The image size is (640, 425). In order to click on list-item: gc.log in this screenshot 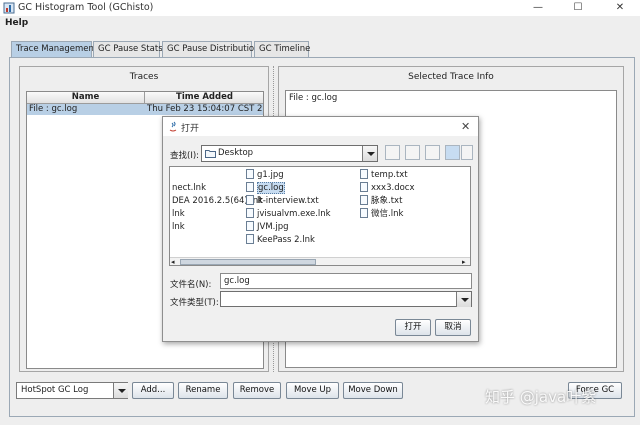, I will do `click(301, 188)`.